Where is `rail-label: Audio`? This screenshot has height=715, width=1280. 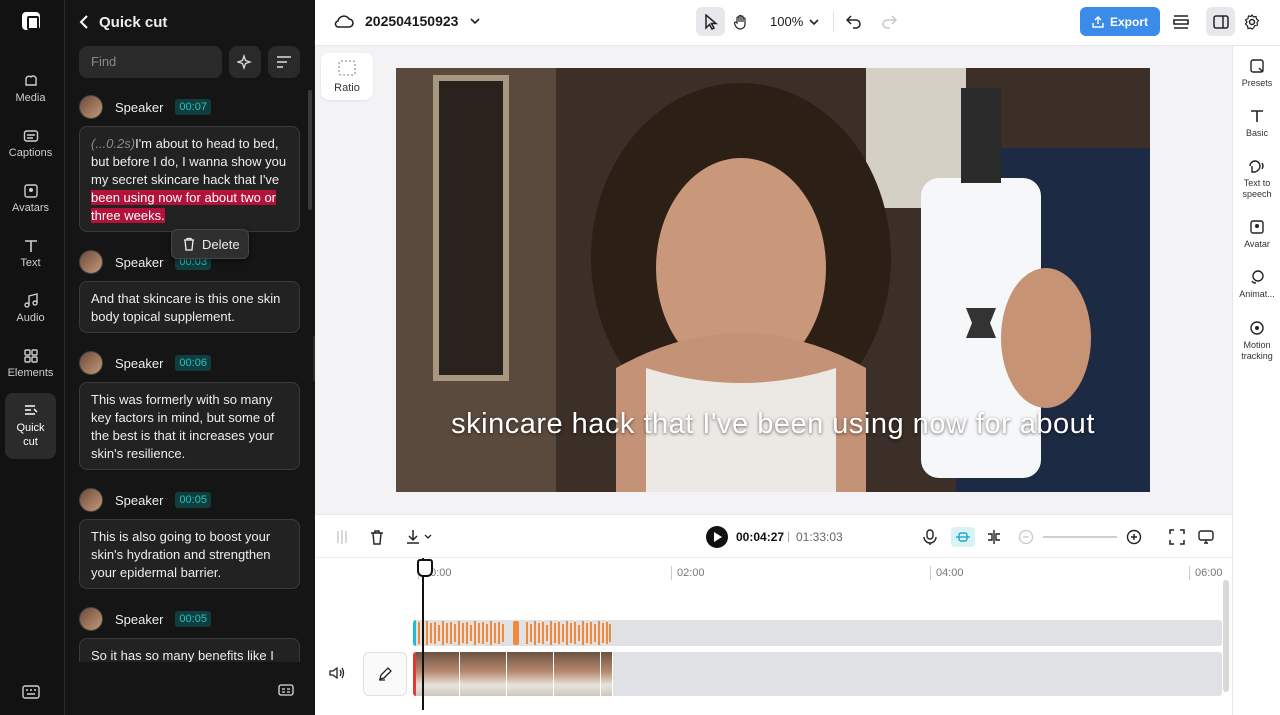
rail-label: Audio is located at coordinates (30, 318).